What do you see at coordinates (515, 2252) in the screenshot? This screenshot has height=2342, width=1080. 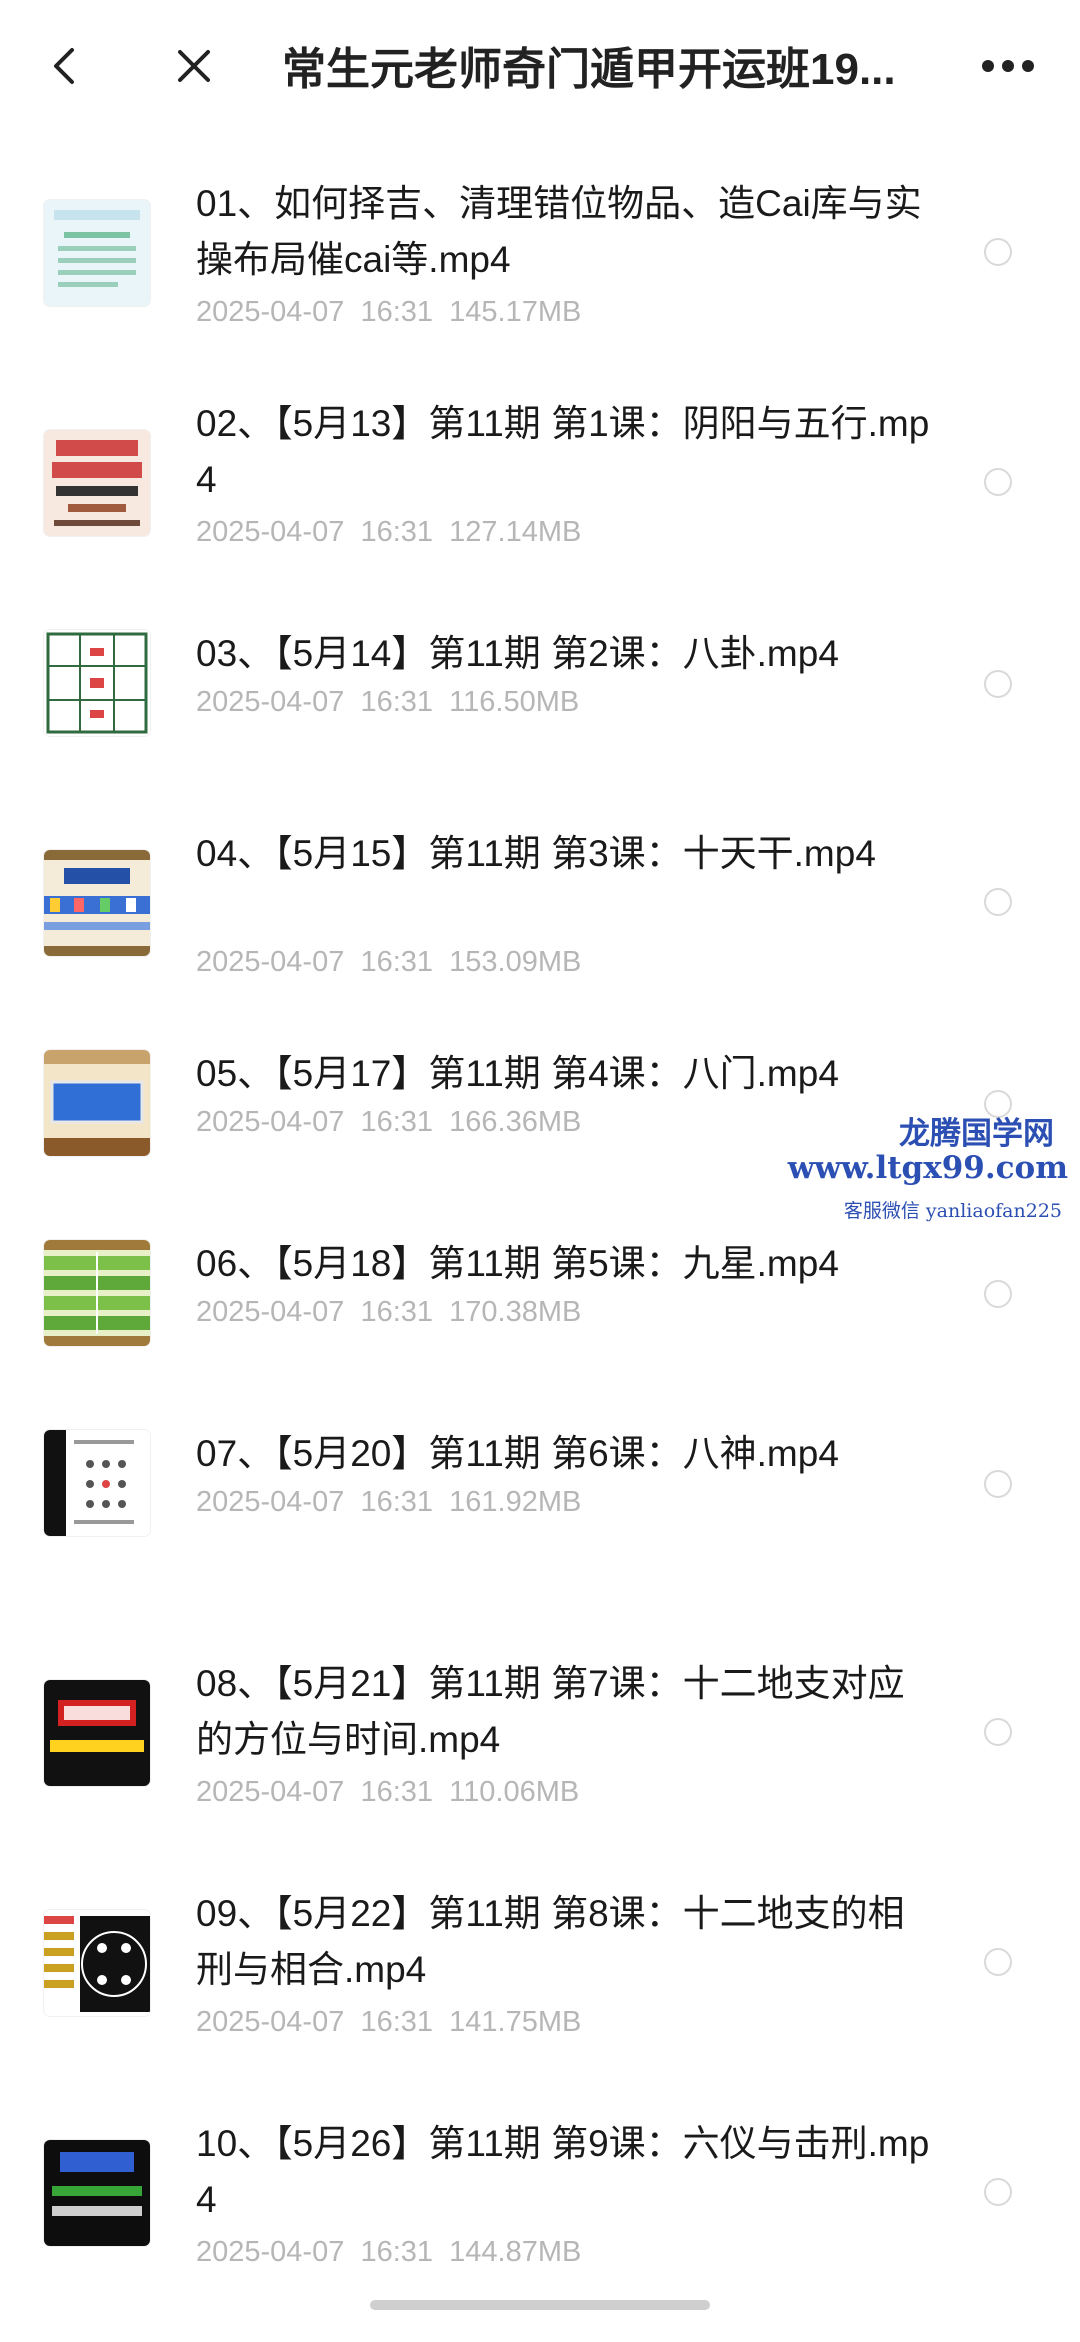 I see `file-size: 144.87MB` at bounding box center [515, 2252].